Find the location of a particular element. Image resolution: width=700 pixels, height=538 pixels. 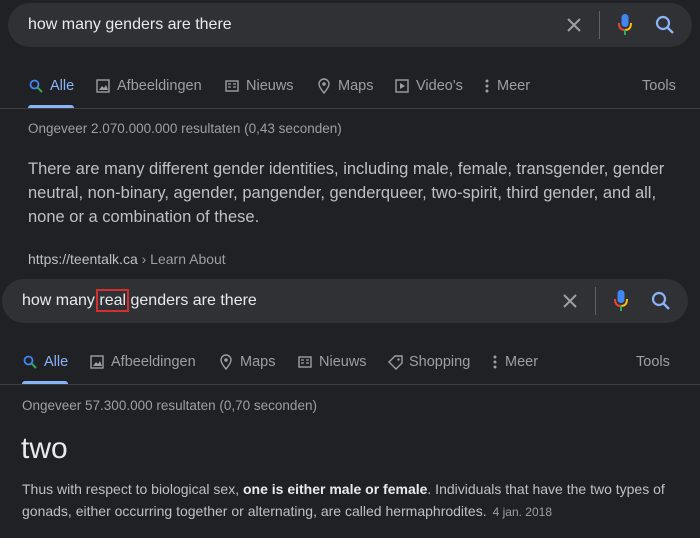

search-query-1: how many genders are there is located at coordinates (130, 25).